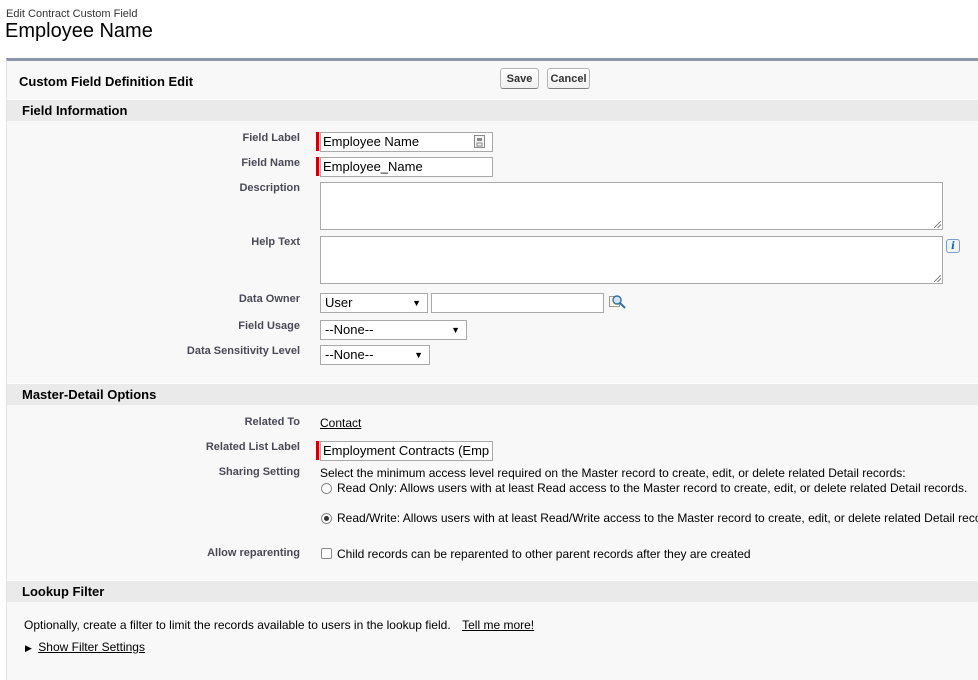  I want to click on data-sensitivity-select: --None-- ▼, so click(375, 355).